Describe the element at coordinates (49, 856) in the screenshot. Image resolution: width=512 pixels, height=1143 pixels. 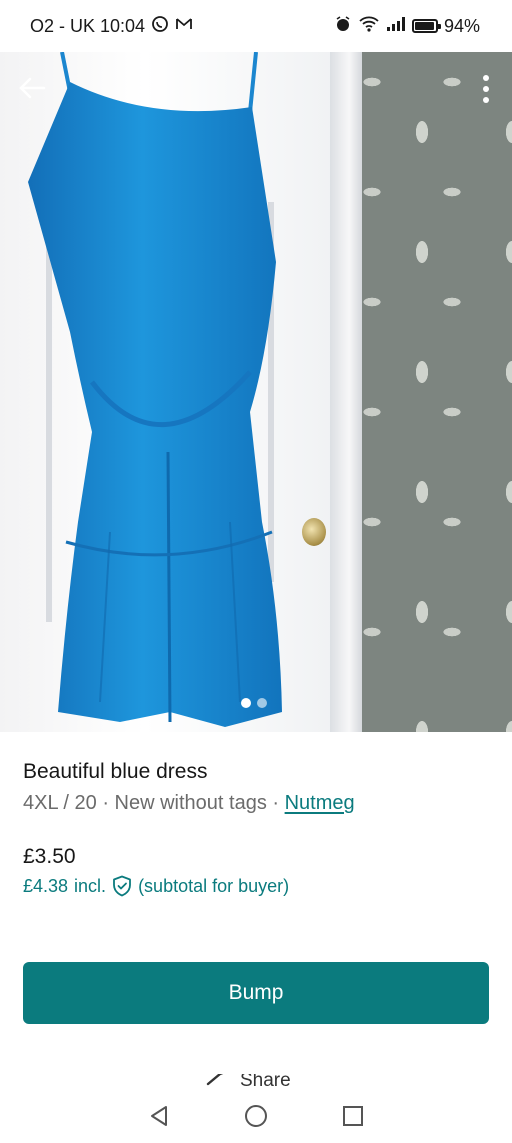
I see `item-price: £3.50` at that location.